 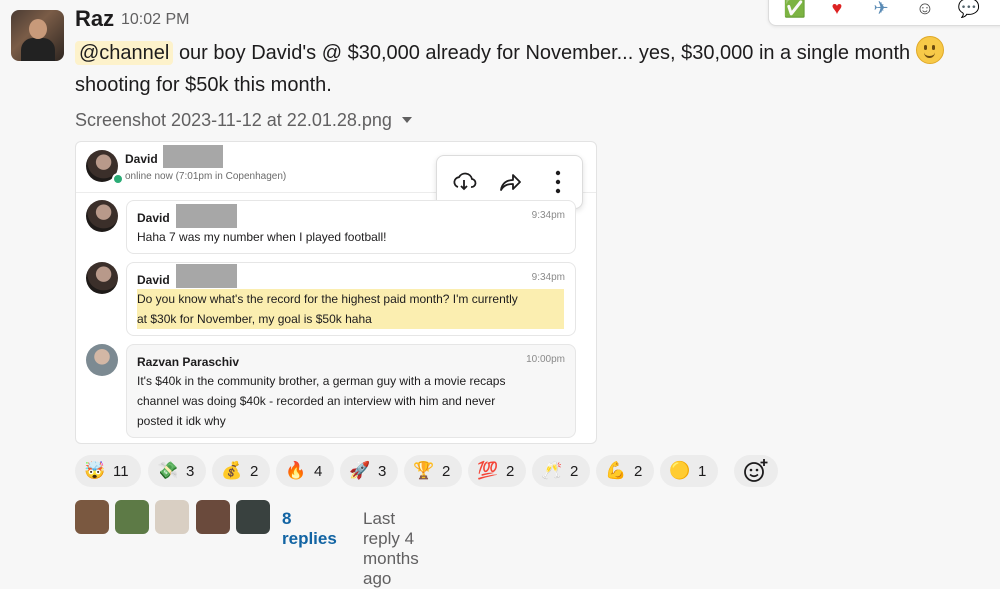 I want to click on message-actions-bar: ✅ ♥ ✈ ☺ 💬, so click(x=884, y=13).